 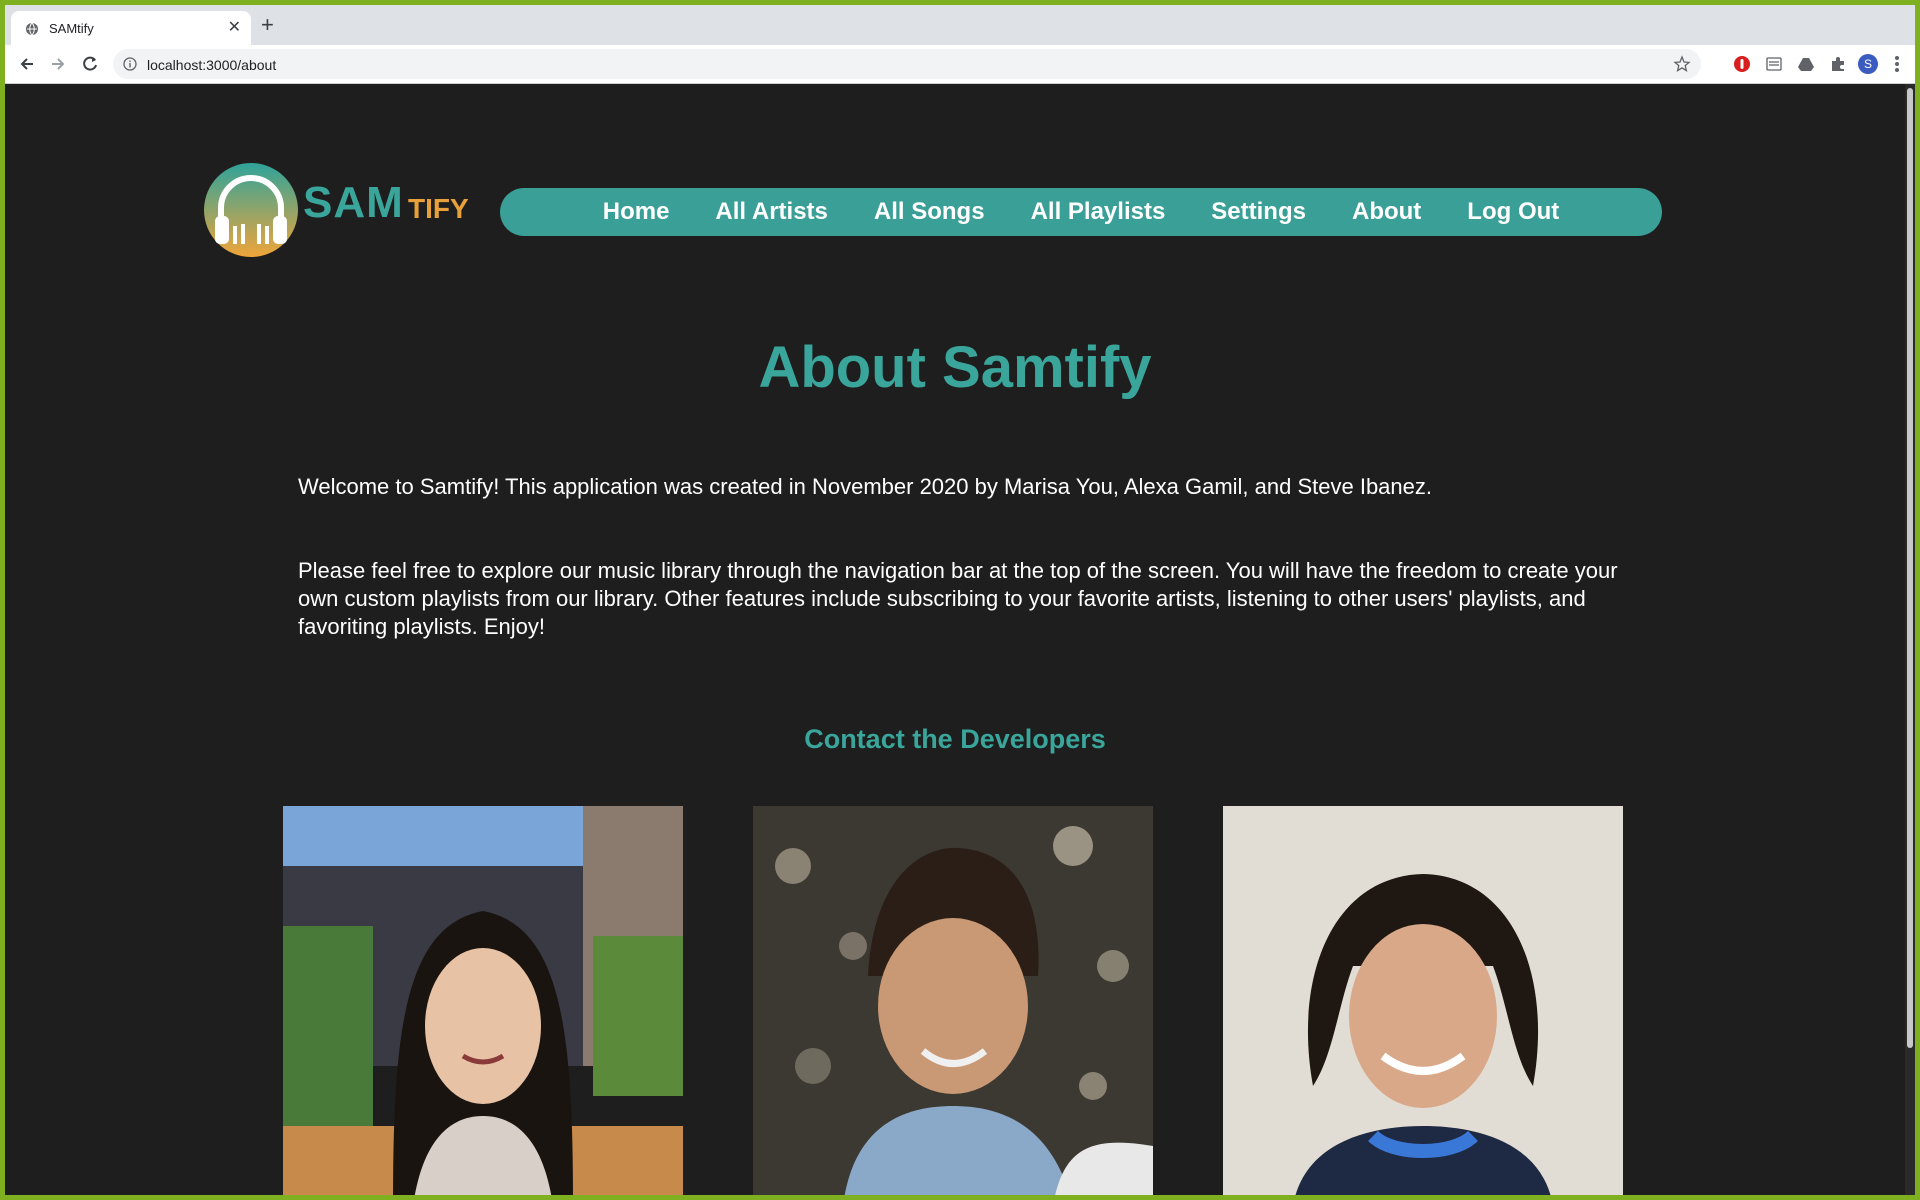 I want to click on tab-strip: SAMtify ✕ +, so click(x=960, y=25).